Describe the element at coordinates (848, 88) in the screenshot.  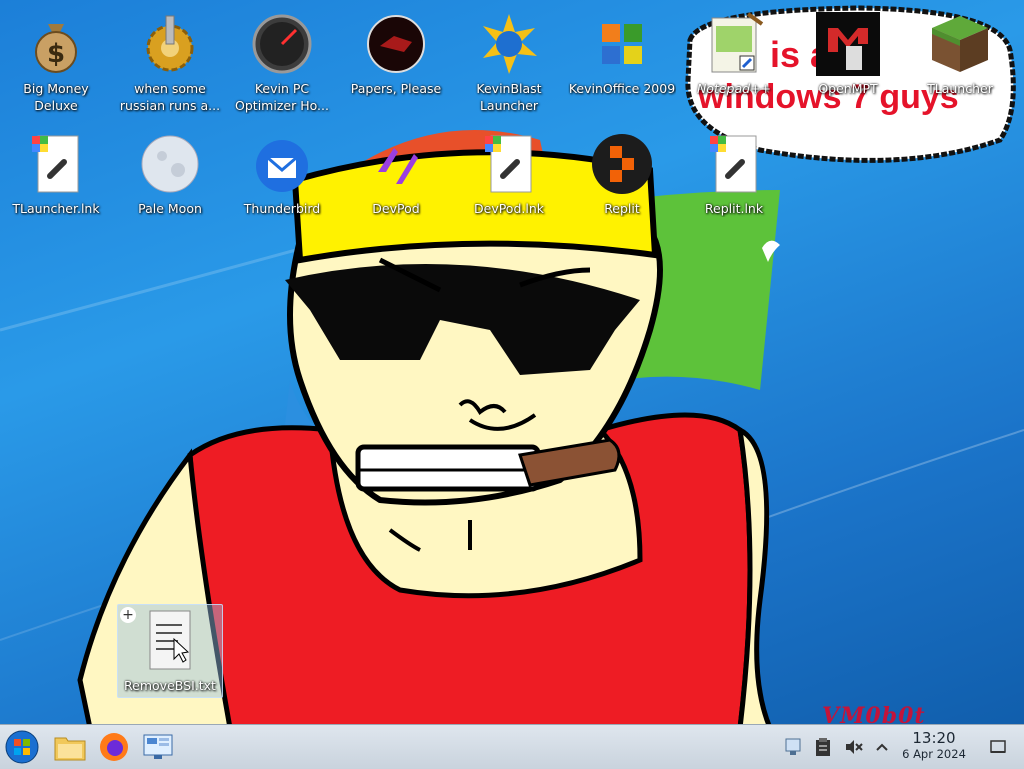
I see `desktop-icon-label: OpenMPT` at that location.